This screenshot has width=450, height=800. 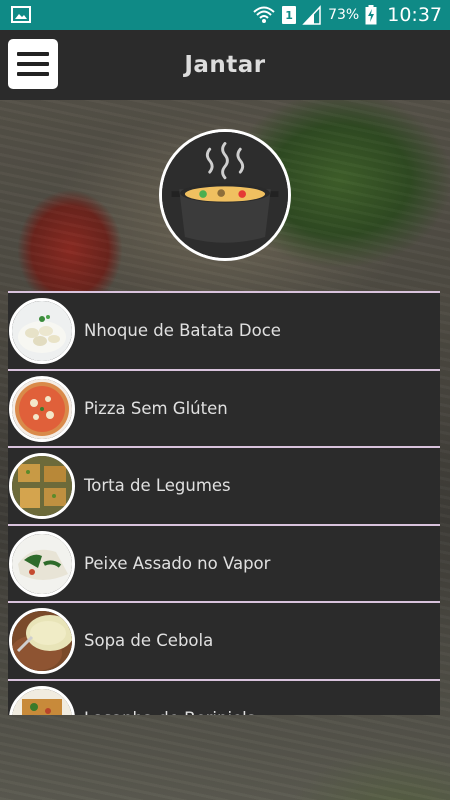 I want to click on status-icons: 1 73% 10:37, so click(x=347, y=15).